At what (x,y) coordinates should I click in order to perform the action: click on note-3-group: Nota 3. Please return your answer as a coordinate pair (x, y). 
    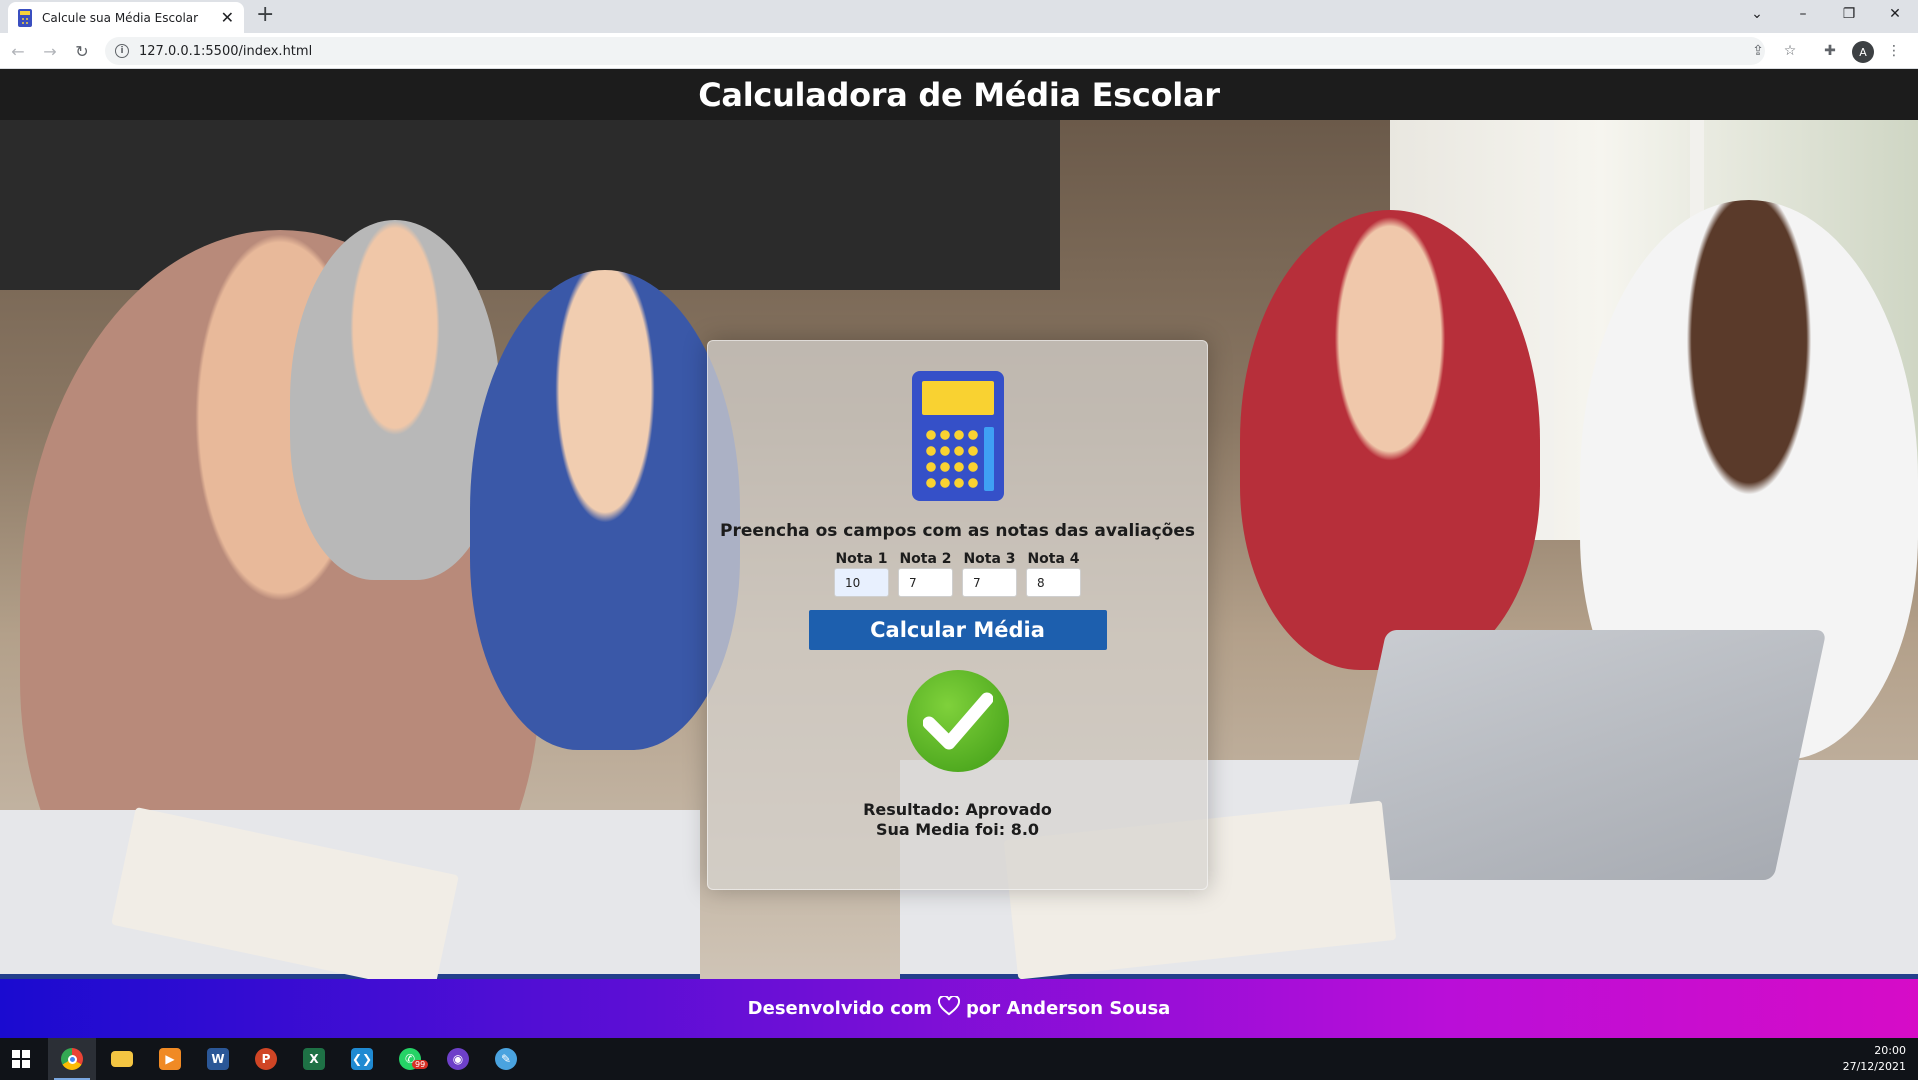
    Looking at the image, I should click on (989, 574).